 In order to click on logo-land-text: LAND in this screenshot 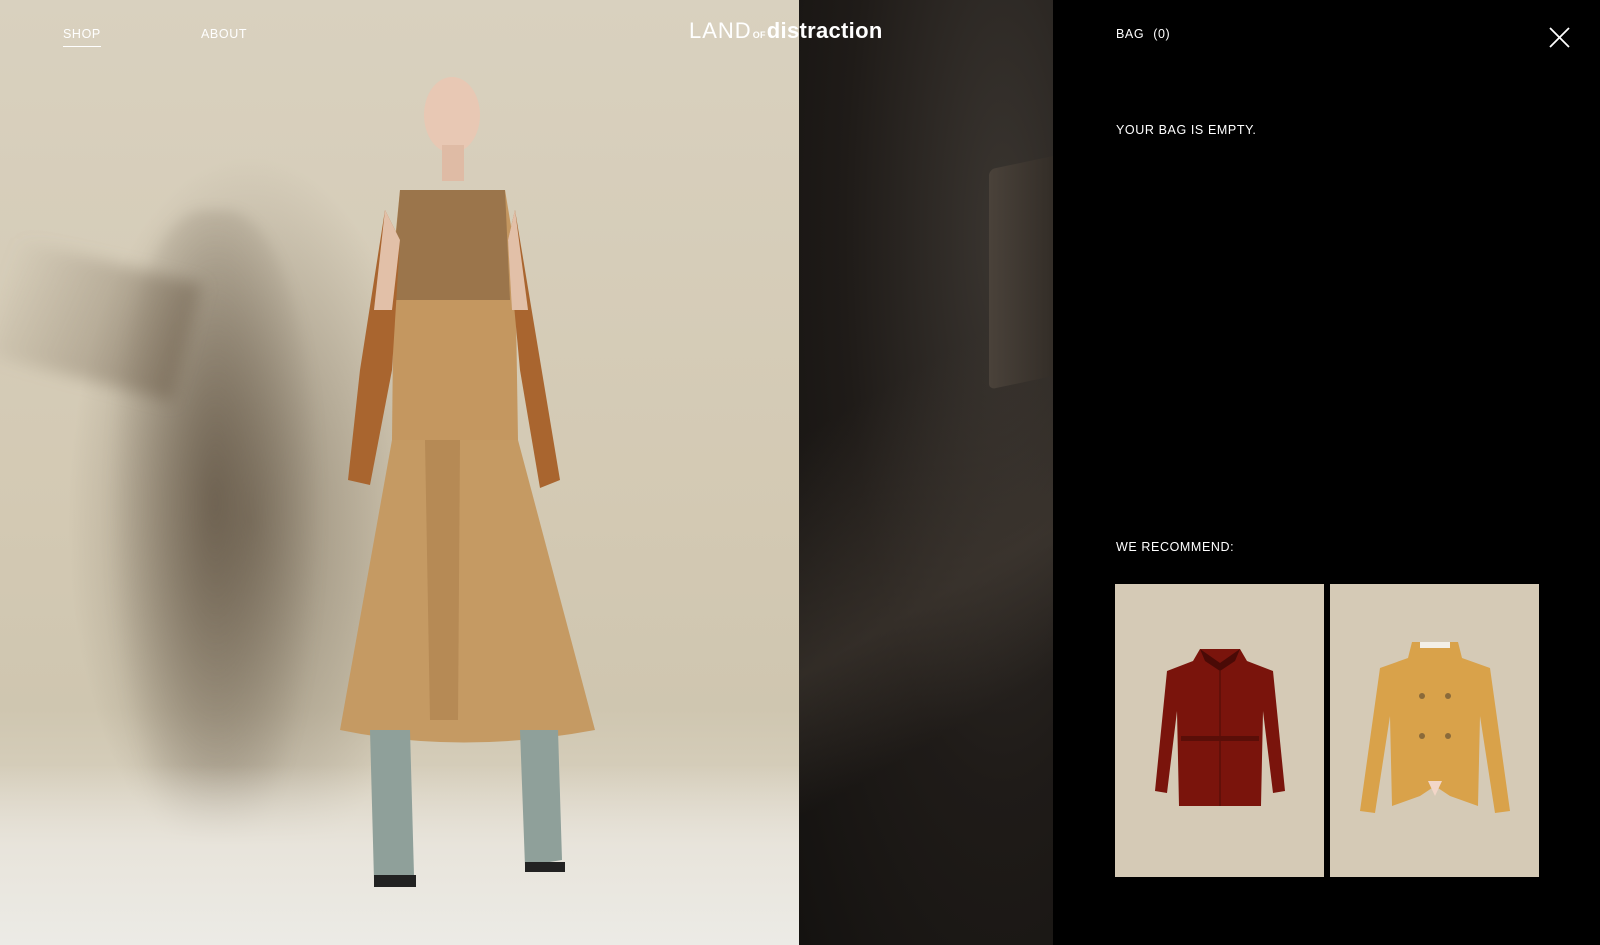, I will do `click(720, 30)`.